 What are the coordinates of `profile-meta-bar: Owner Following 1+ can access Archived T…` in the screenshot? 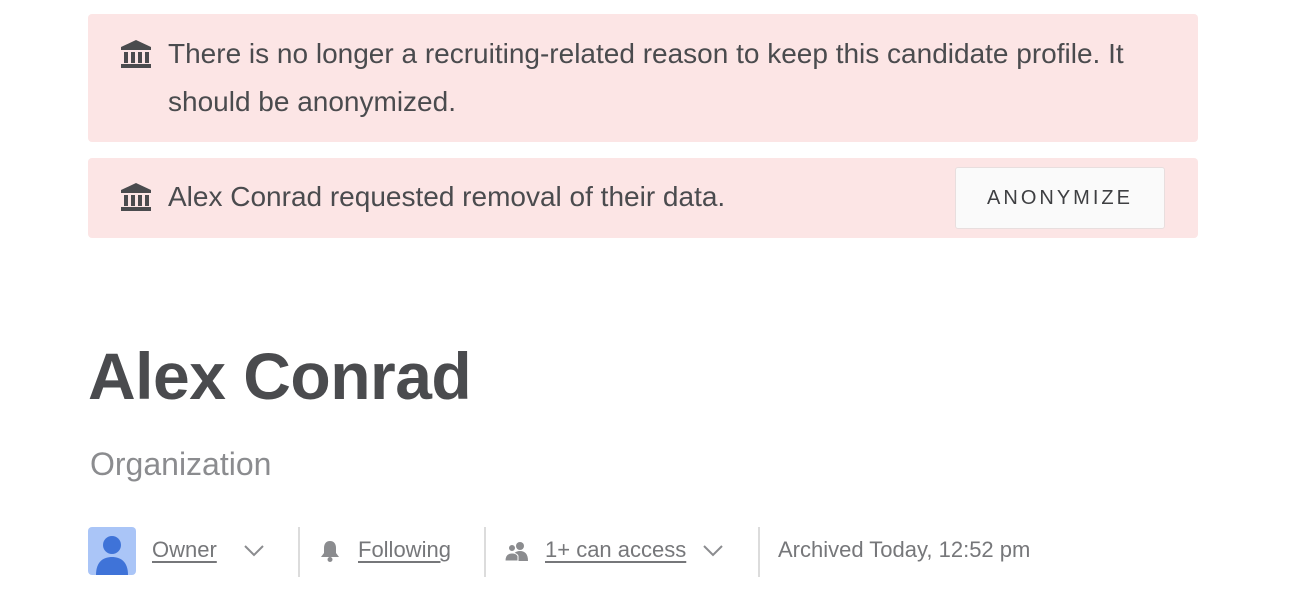 It's located at (648, 552).